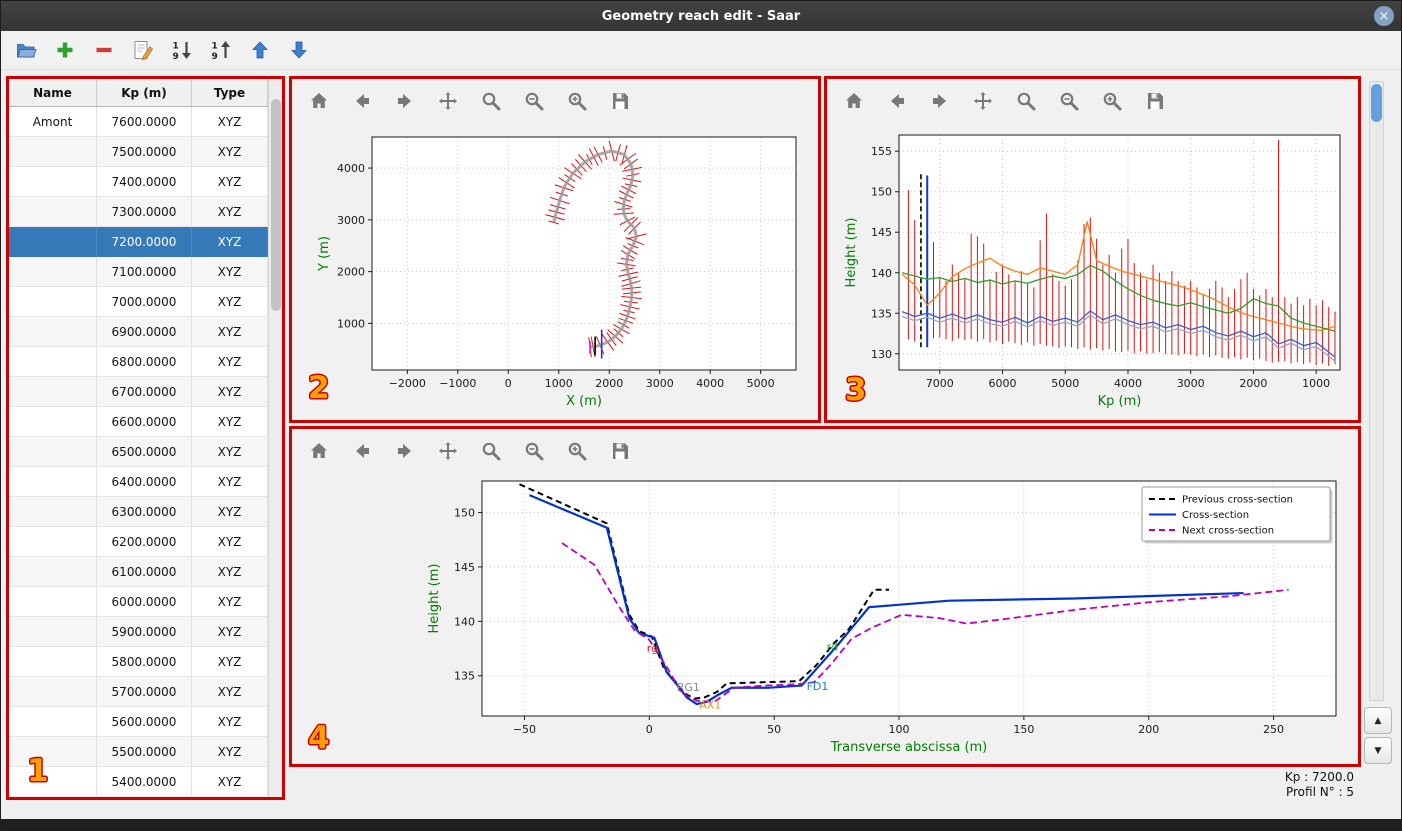 This screenshot has height=831, width=1402. What do you see at coordinates (26, 50) in the screenshot?
I see `open-file-icon` at bounding box center [26, 50].